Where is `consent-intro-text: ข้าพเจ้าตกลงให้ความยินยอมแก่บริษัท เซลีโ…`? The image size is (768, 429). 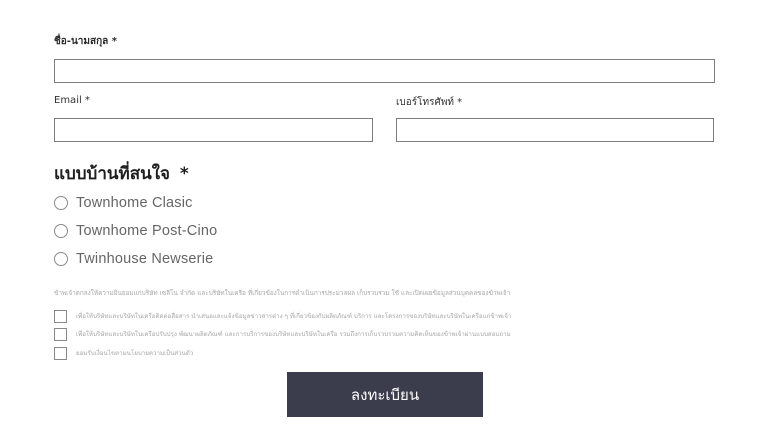 consent-intro-text: ข้าพเจ้าตกลงให้ความยินยอมแก่บริษัท เซลีโ… is located at coordinates (282, 293).